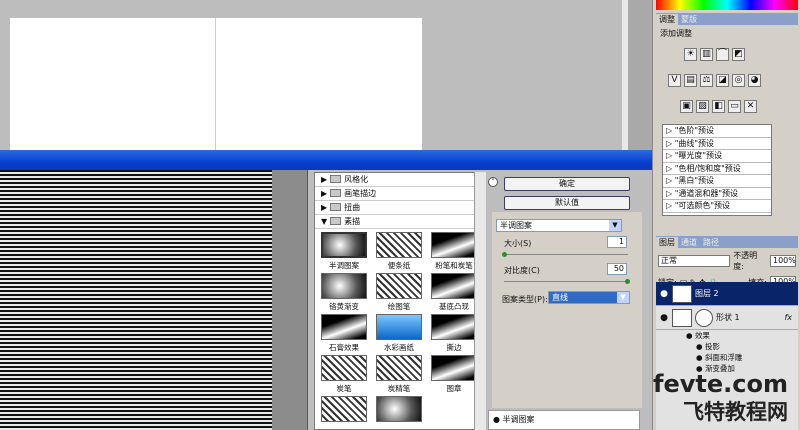  I want to click on category-label: 风格化, so click(356, 179).